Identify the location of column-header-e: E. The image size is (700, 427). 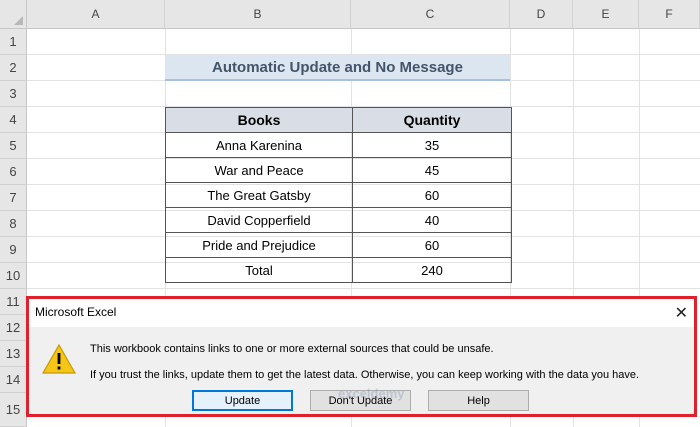
(606, 14).